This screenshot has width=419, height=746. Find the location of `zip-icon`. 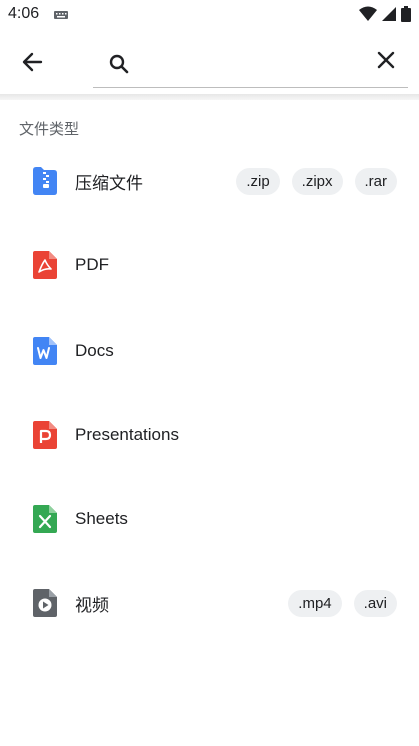

zip-icon is located at coordinates (45, 181).